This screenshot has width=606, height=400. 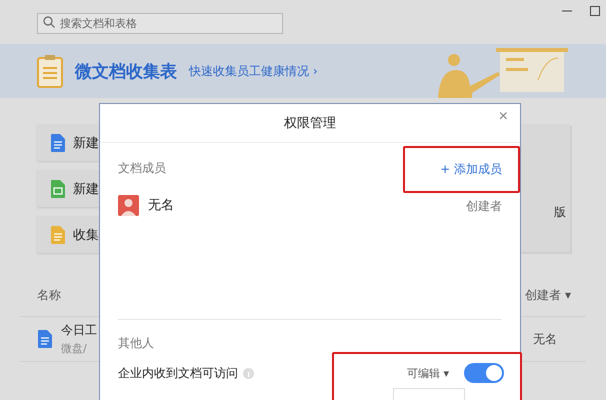 What do you see at coordinates (427, 373) in the screenshot?
I see `permission-dropdown: 可编辑 ▾` at bounding box center [427, 373].